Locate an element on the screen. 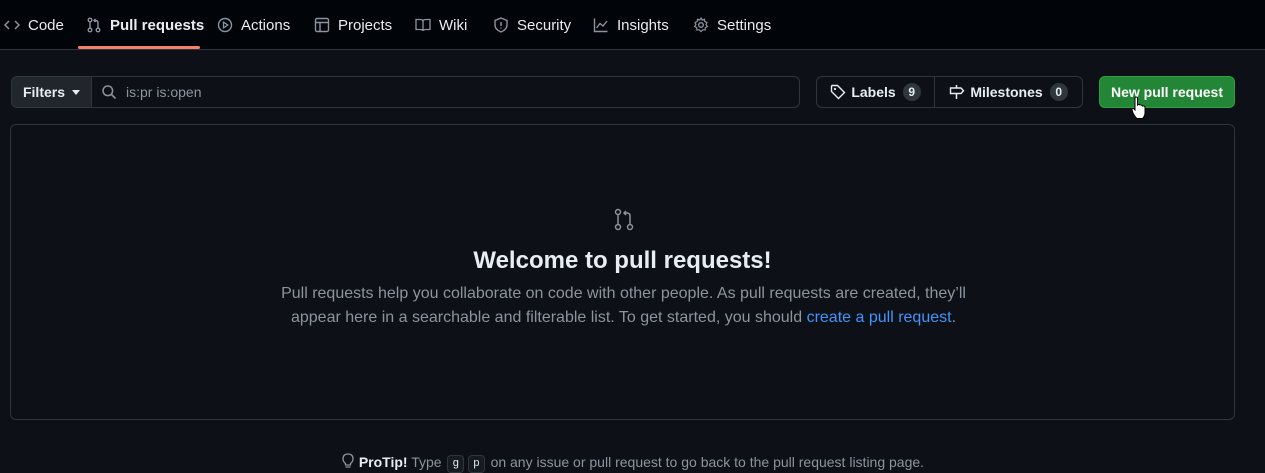 Image resolution: width=1265 pixels, height=473 pixels. caret-down-icon is located at coordinates (76, 92).